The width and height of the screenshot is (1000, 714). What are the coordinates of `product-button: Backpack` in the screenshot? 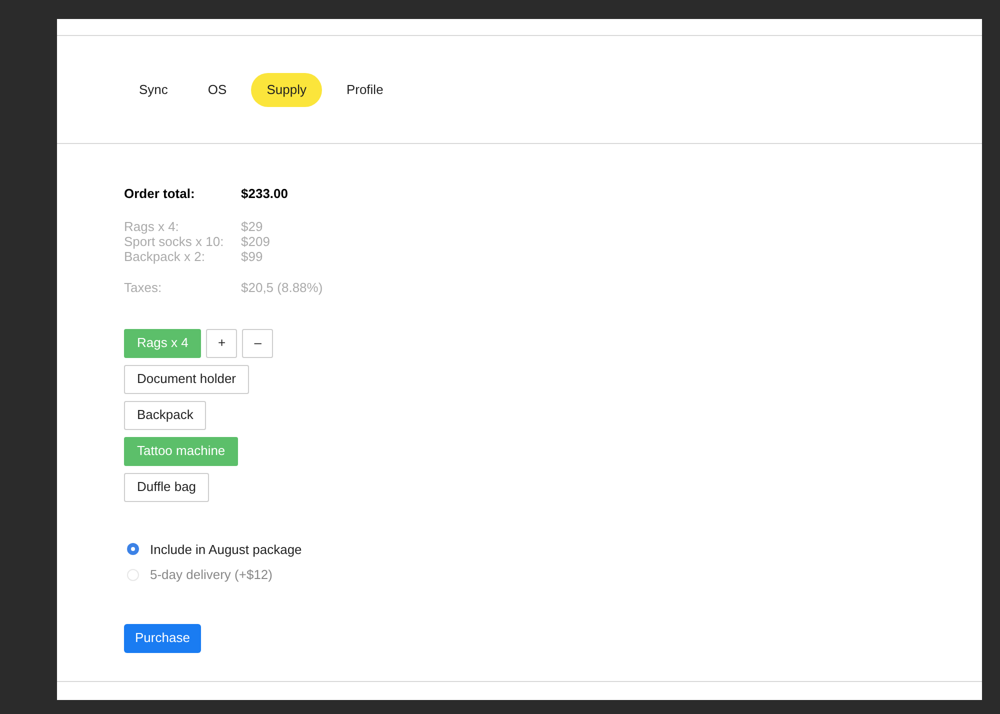 It's located at (165, 415).